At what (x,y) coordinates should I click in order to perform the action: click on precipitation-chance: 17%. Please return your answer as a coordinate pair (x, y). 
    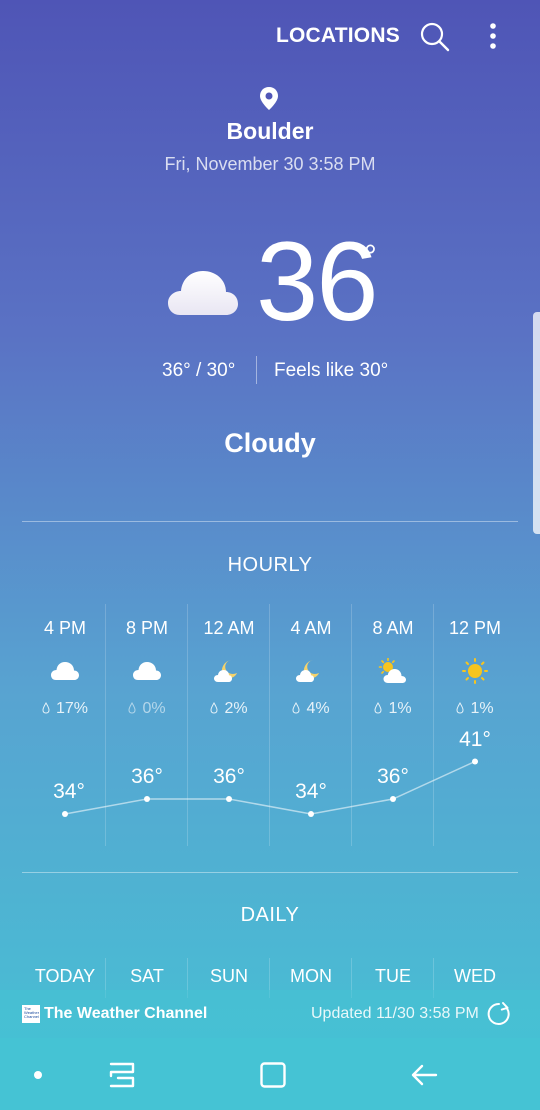
    Looking at the image, I should click on (65, 709).